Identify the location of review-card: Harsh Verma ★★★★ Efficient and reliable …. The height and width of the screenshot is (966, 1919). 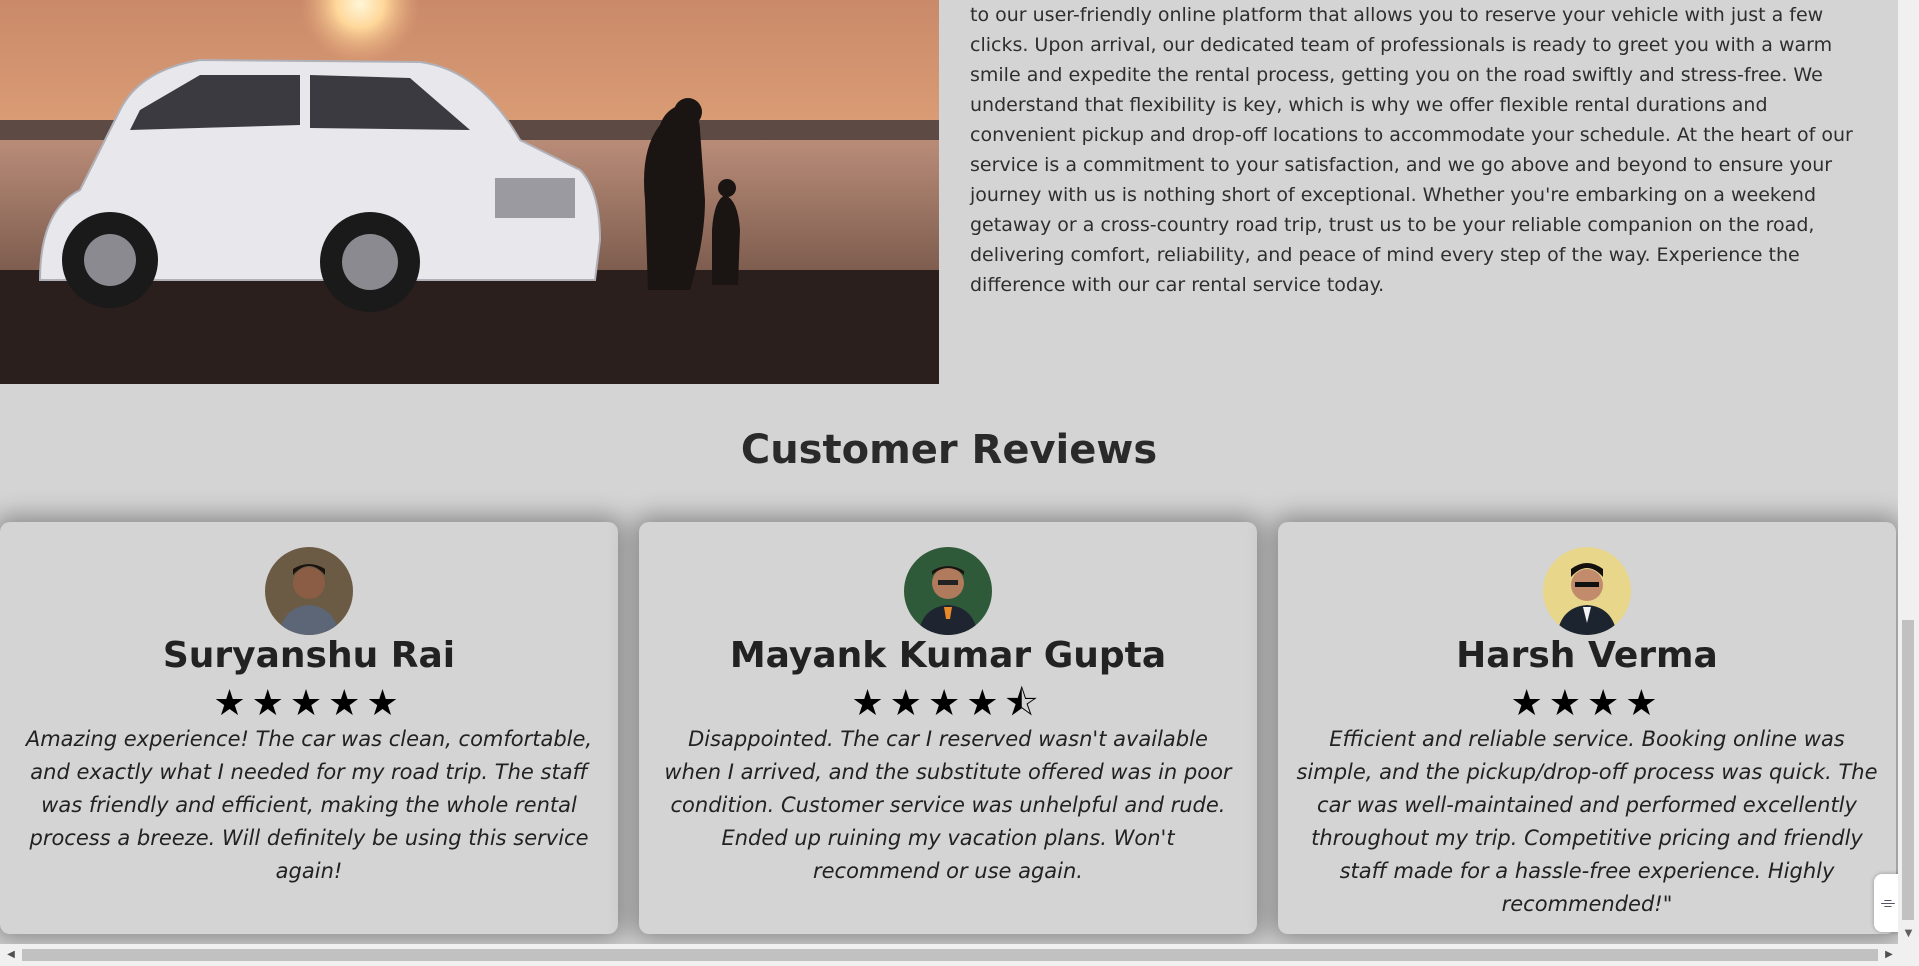
(1587, 728).